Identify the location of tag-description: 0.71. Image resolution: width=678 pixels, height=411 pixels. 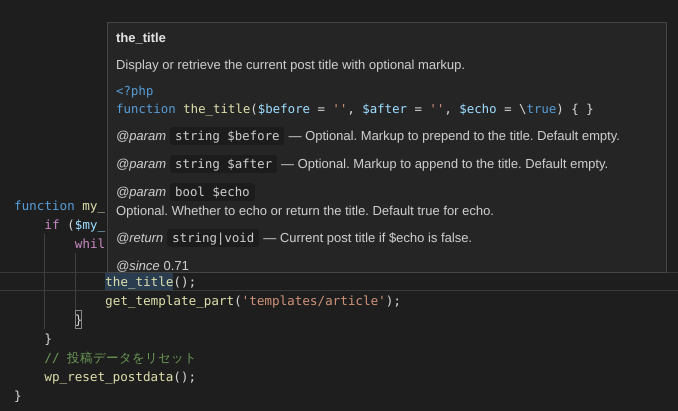
(176, 264).